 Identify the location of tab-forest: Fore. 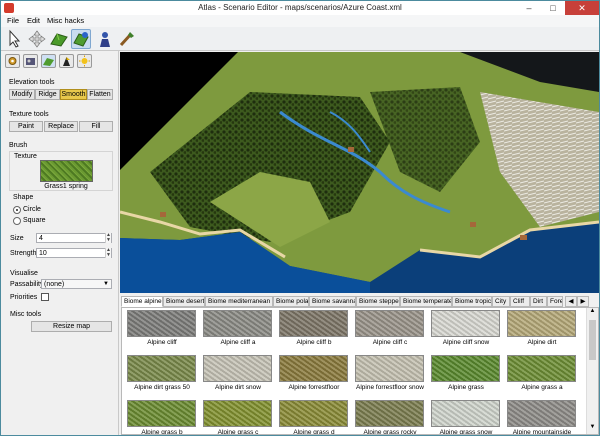
(555, 301).